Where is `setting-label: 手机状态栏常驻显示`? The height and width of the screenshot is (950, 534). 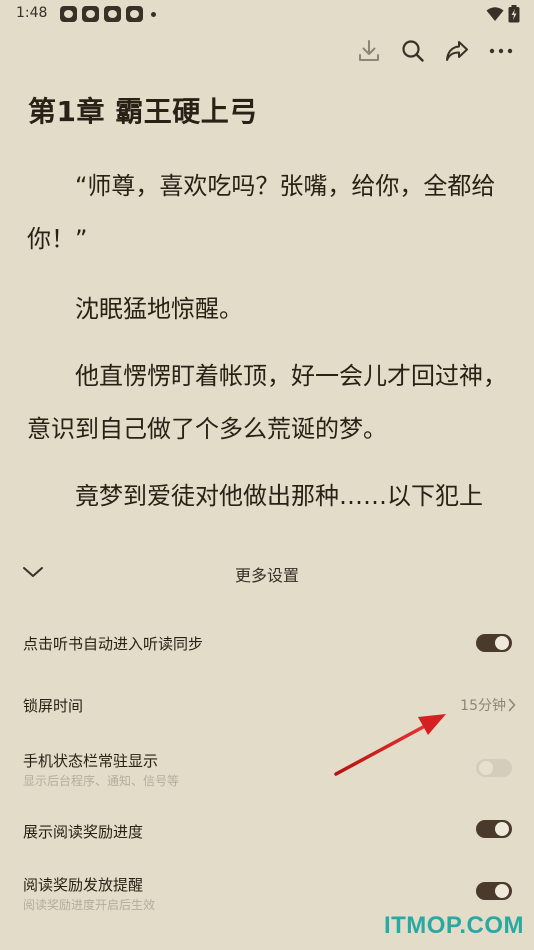 setting-label: 手机状态栏常驻显示 is located at coordinates (91, 761).